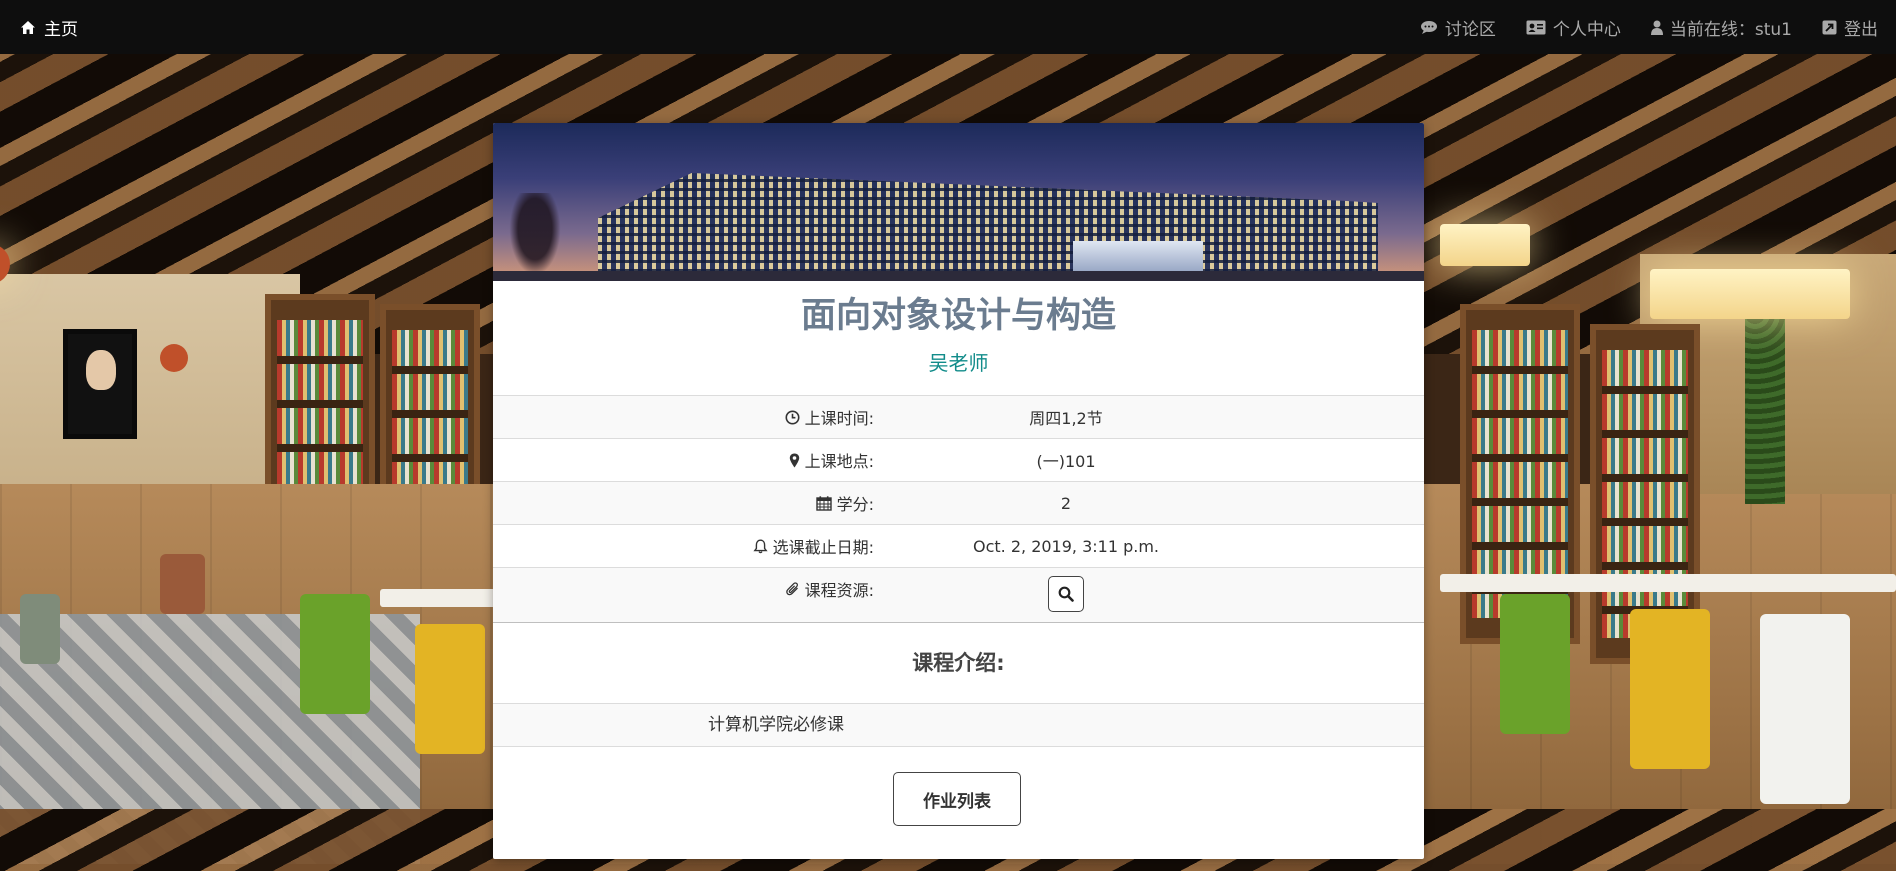 Image resolution: width=1896 pixels, height=871 pixels. Describe the element at coordinates (958, 363) in the screenshot. I see `course-teacher: 吴老师` at that location.